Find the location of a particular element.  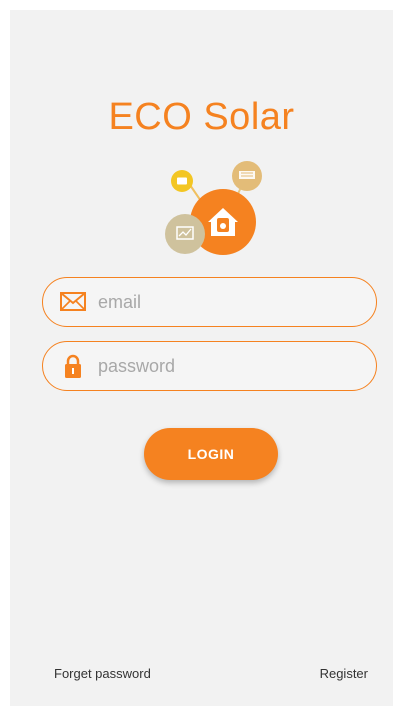

eco-solar-logo is located at coordinates (213, 208).